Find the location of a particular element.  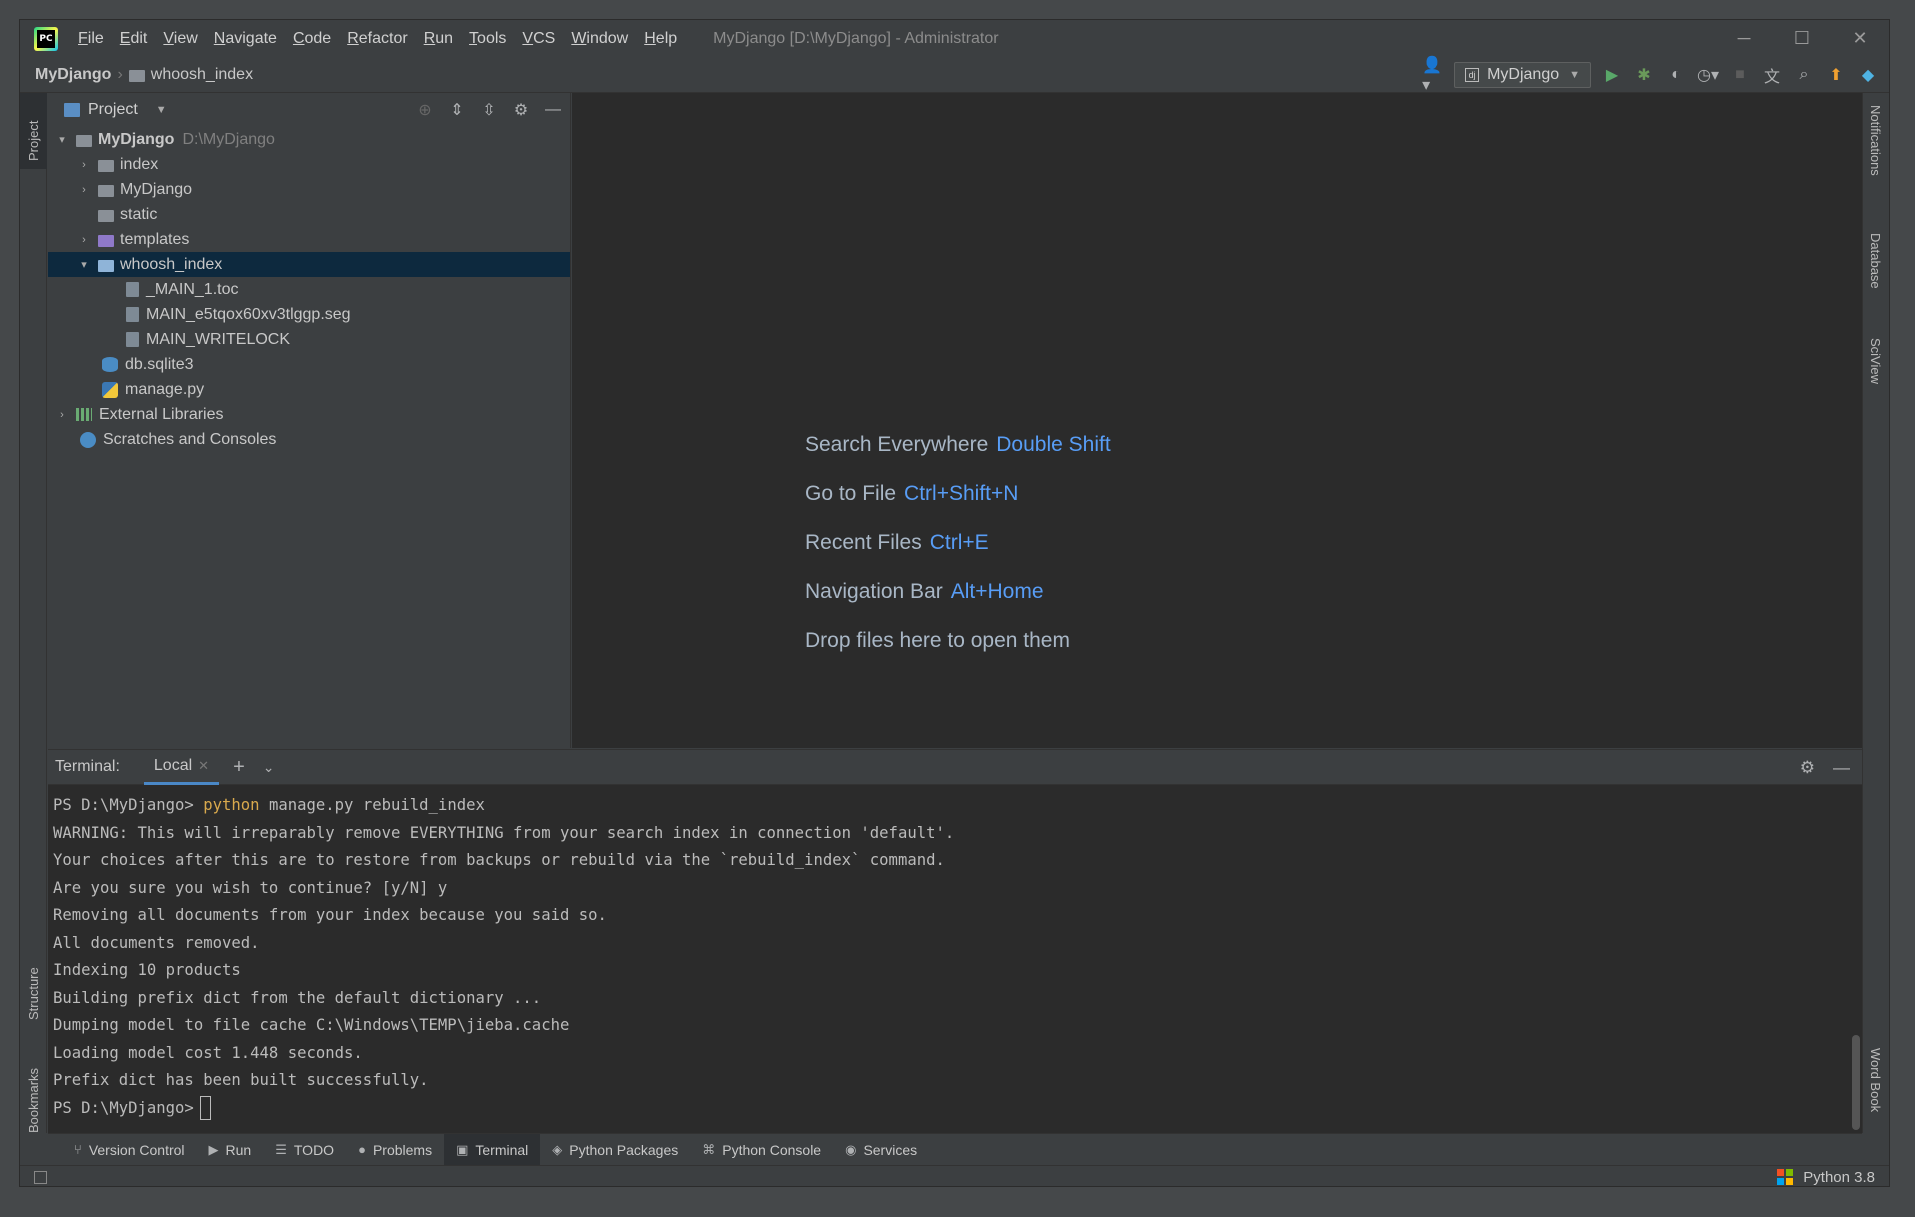

hint-shortcut: Ctrl+Shift+N is located at coordinates (961, 493).